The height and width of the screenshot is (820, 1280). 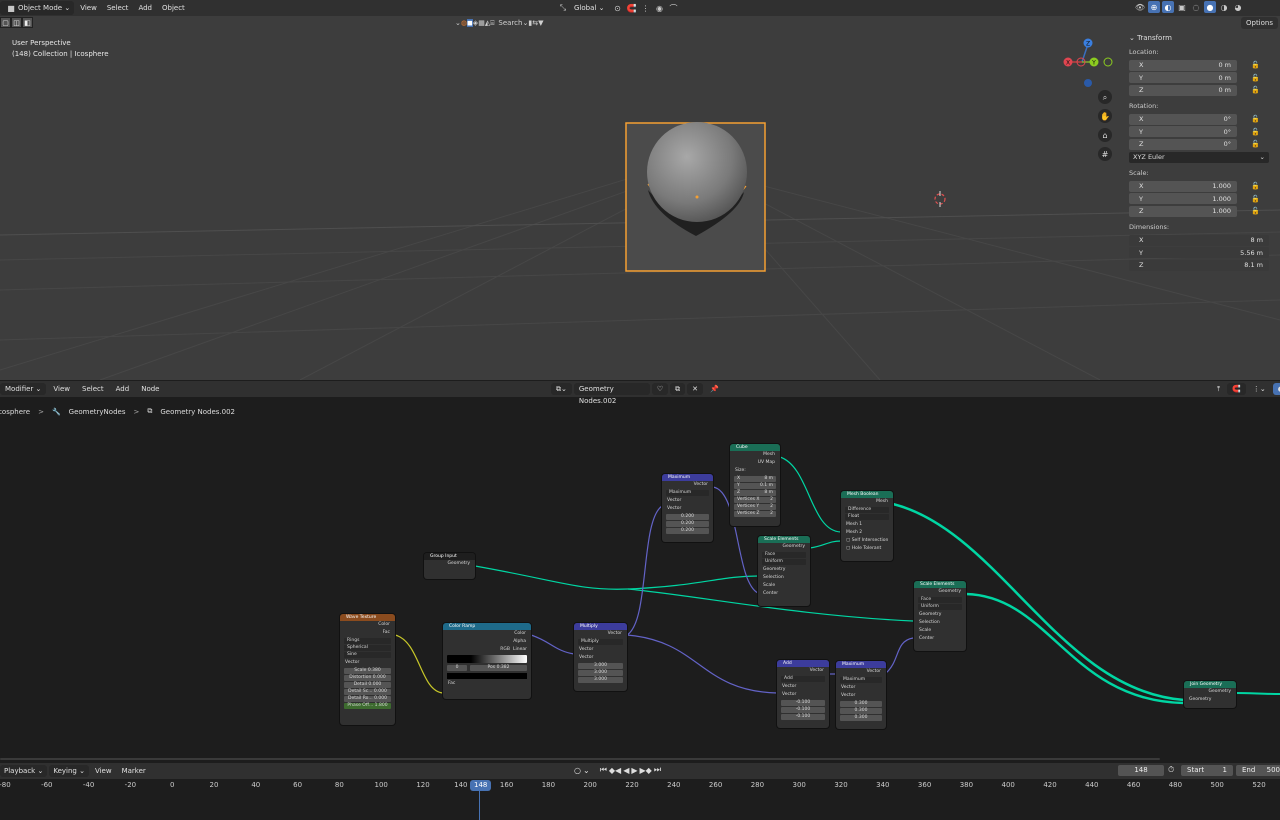 I want to click on camera-filter-icon: ⌸, so click(x=492, y=23).